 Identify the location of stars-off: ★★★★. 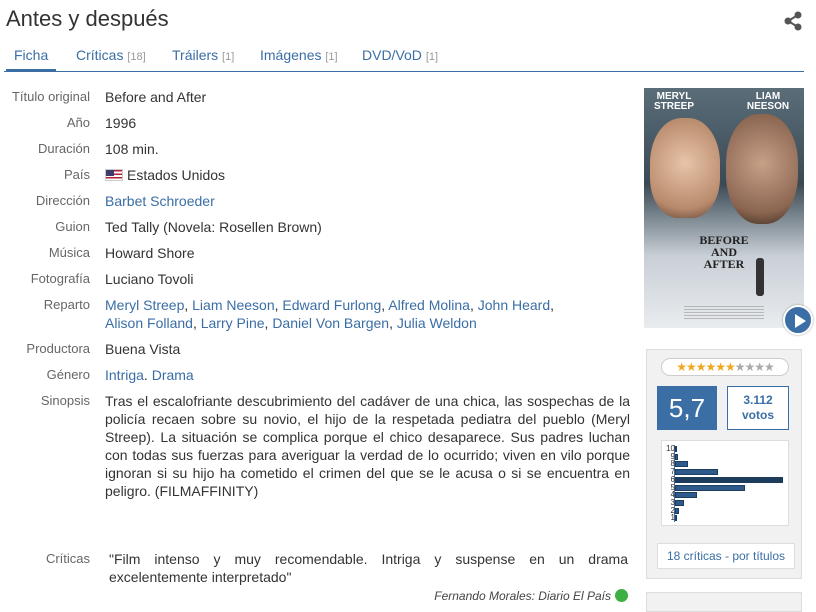
(754, 367).